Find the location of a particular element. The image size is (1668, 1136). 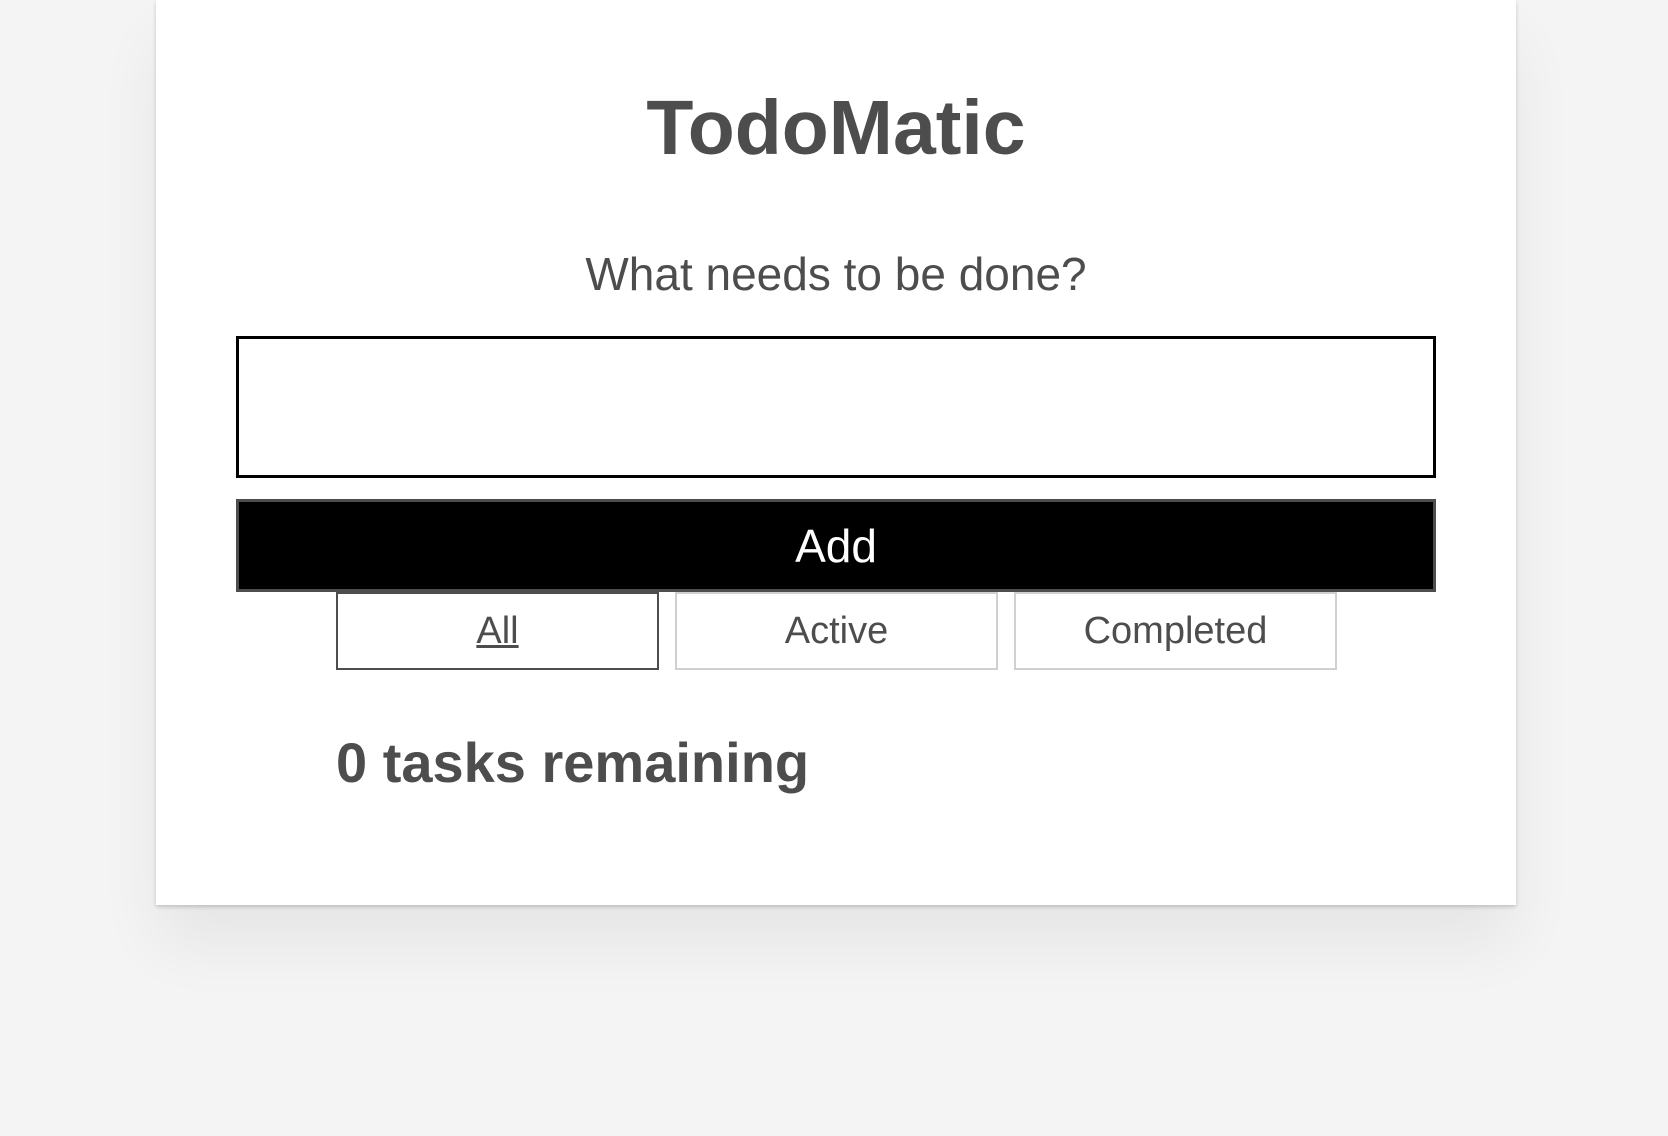

tasks-remaining-heading: 0 tasks remaining is located at coordinates (573, 762).